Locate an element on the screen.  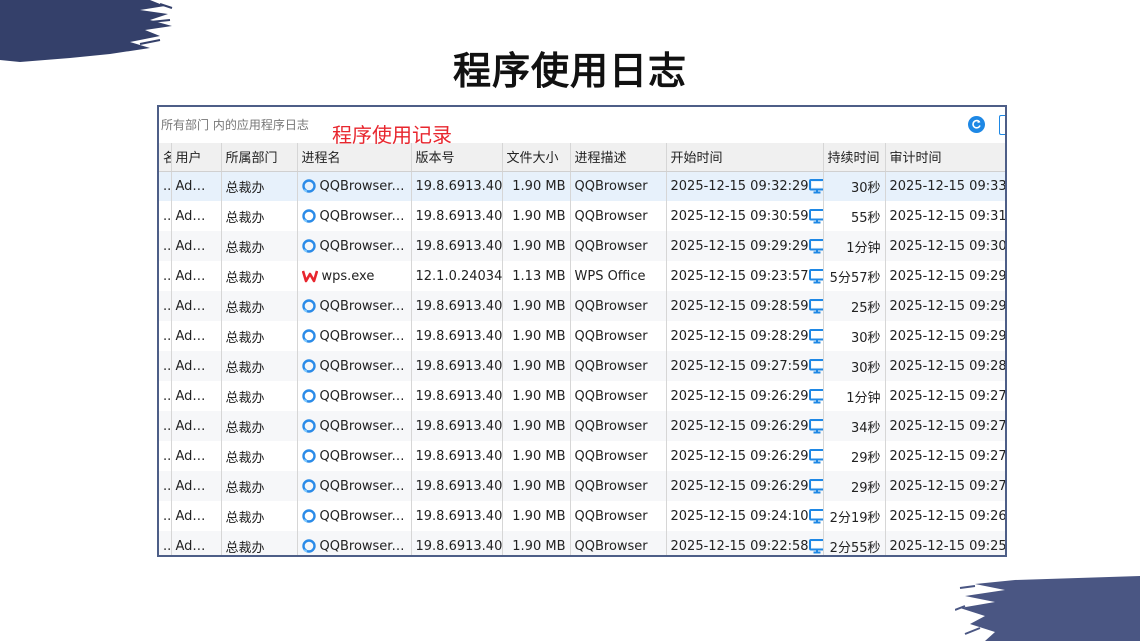
column-header: 所属部门 is located at coordinates (259, 157).